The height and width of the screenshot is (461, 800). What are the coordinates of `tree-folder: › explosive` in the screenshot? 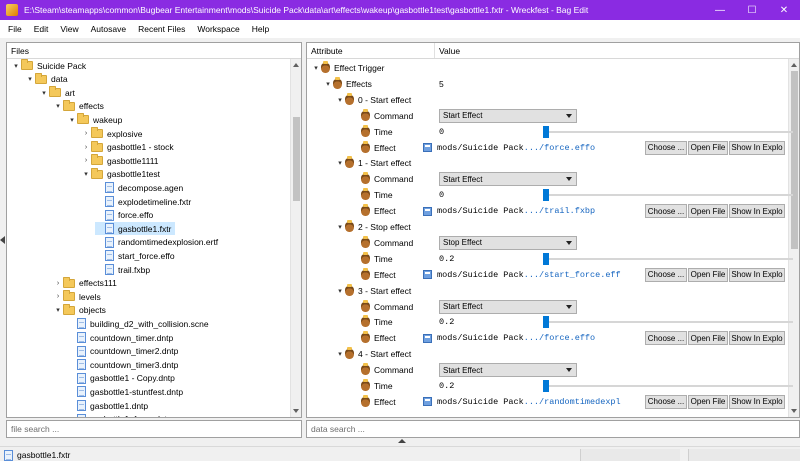 It's located at (111, 133).